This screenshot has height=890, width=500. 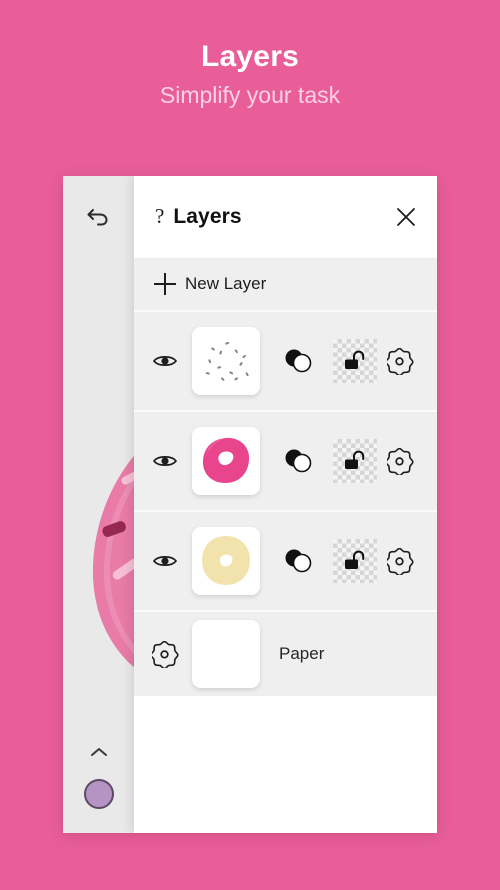 I want to click on undo-button, so click(x=98, y=216).